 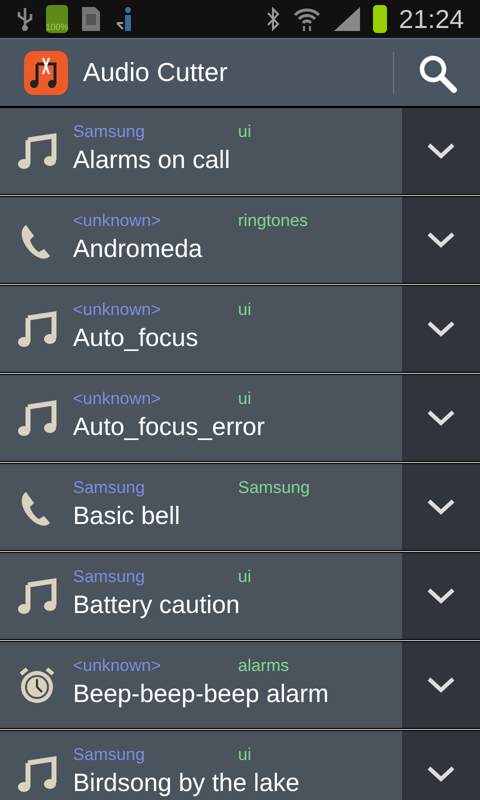 What do you see at coordinates (187, 783) in the screenshot?
I see `sound-title: Birdsong by the lake` at bounding box center [187, 783].